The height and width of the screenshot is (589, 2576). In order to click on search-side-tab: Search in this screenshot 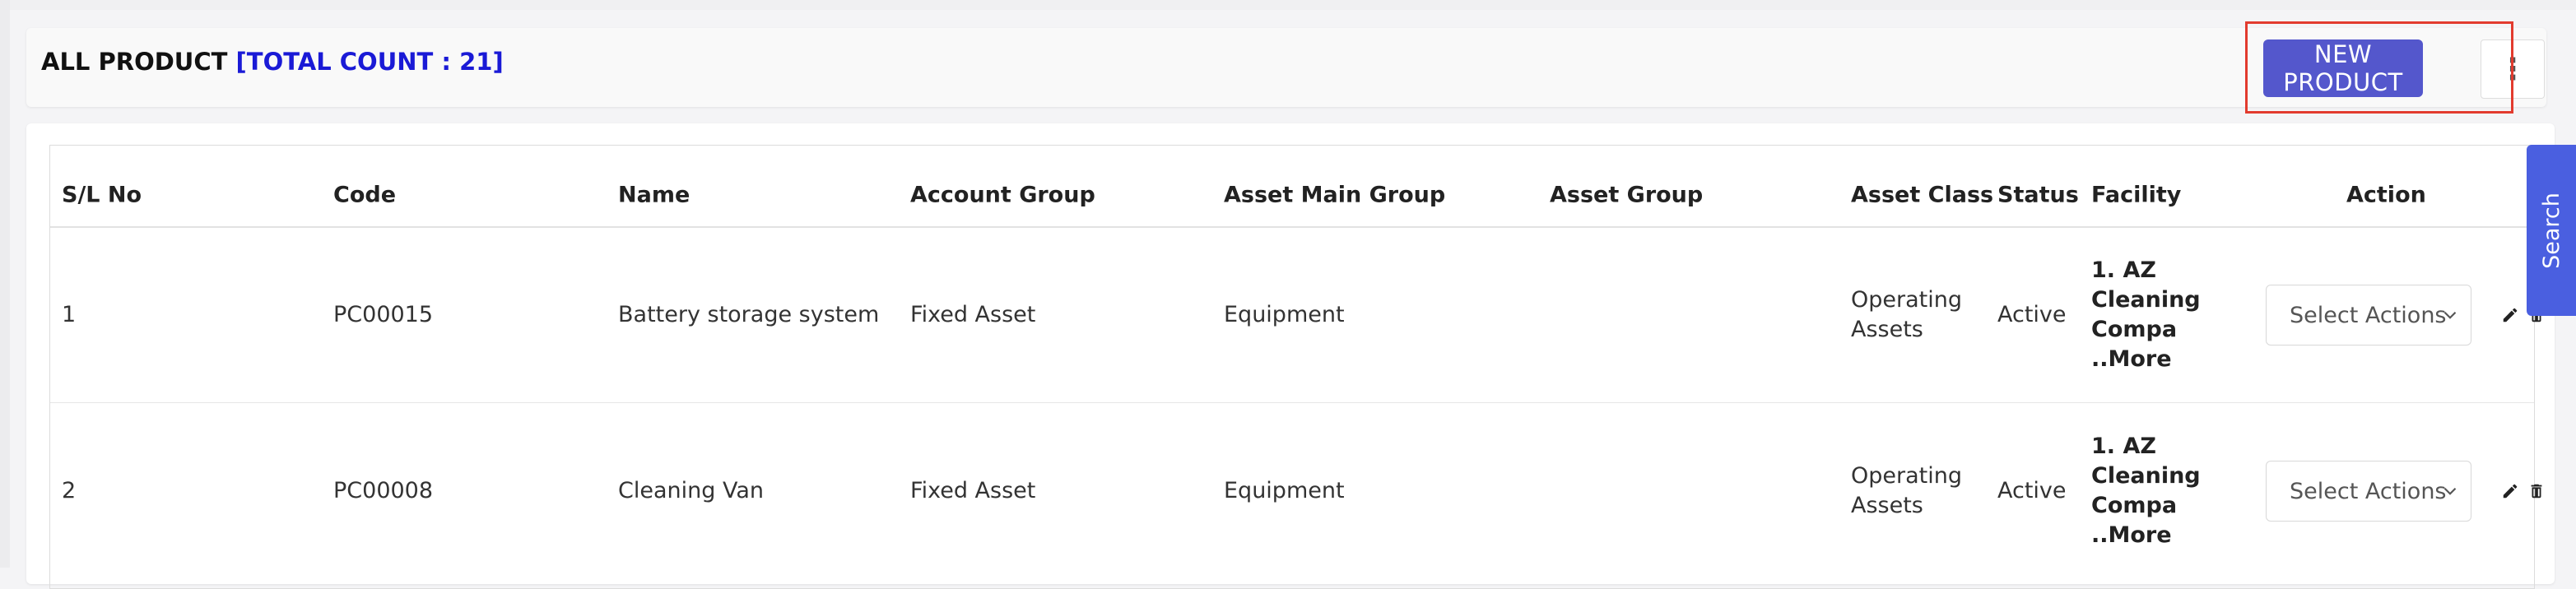, I will do `click(2551, 230)`.